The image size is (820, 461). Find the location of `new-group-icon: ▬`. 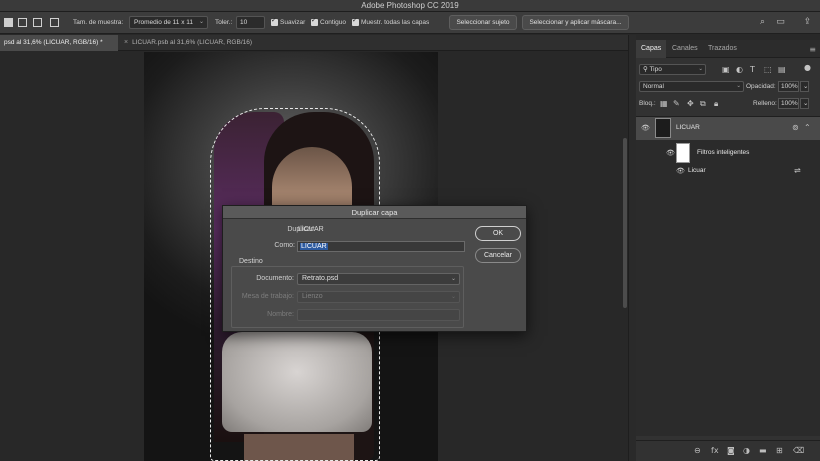

new-group-icon: ▬ is located at coordinates (763, 451).